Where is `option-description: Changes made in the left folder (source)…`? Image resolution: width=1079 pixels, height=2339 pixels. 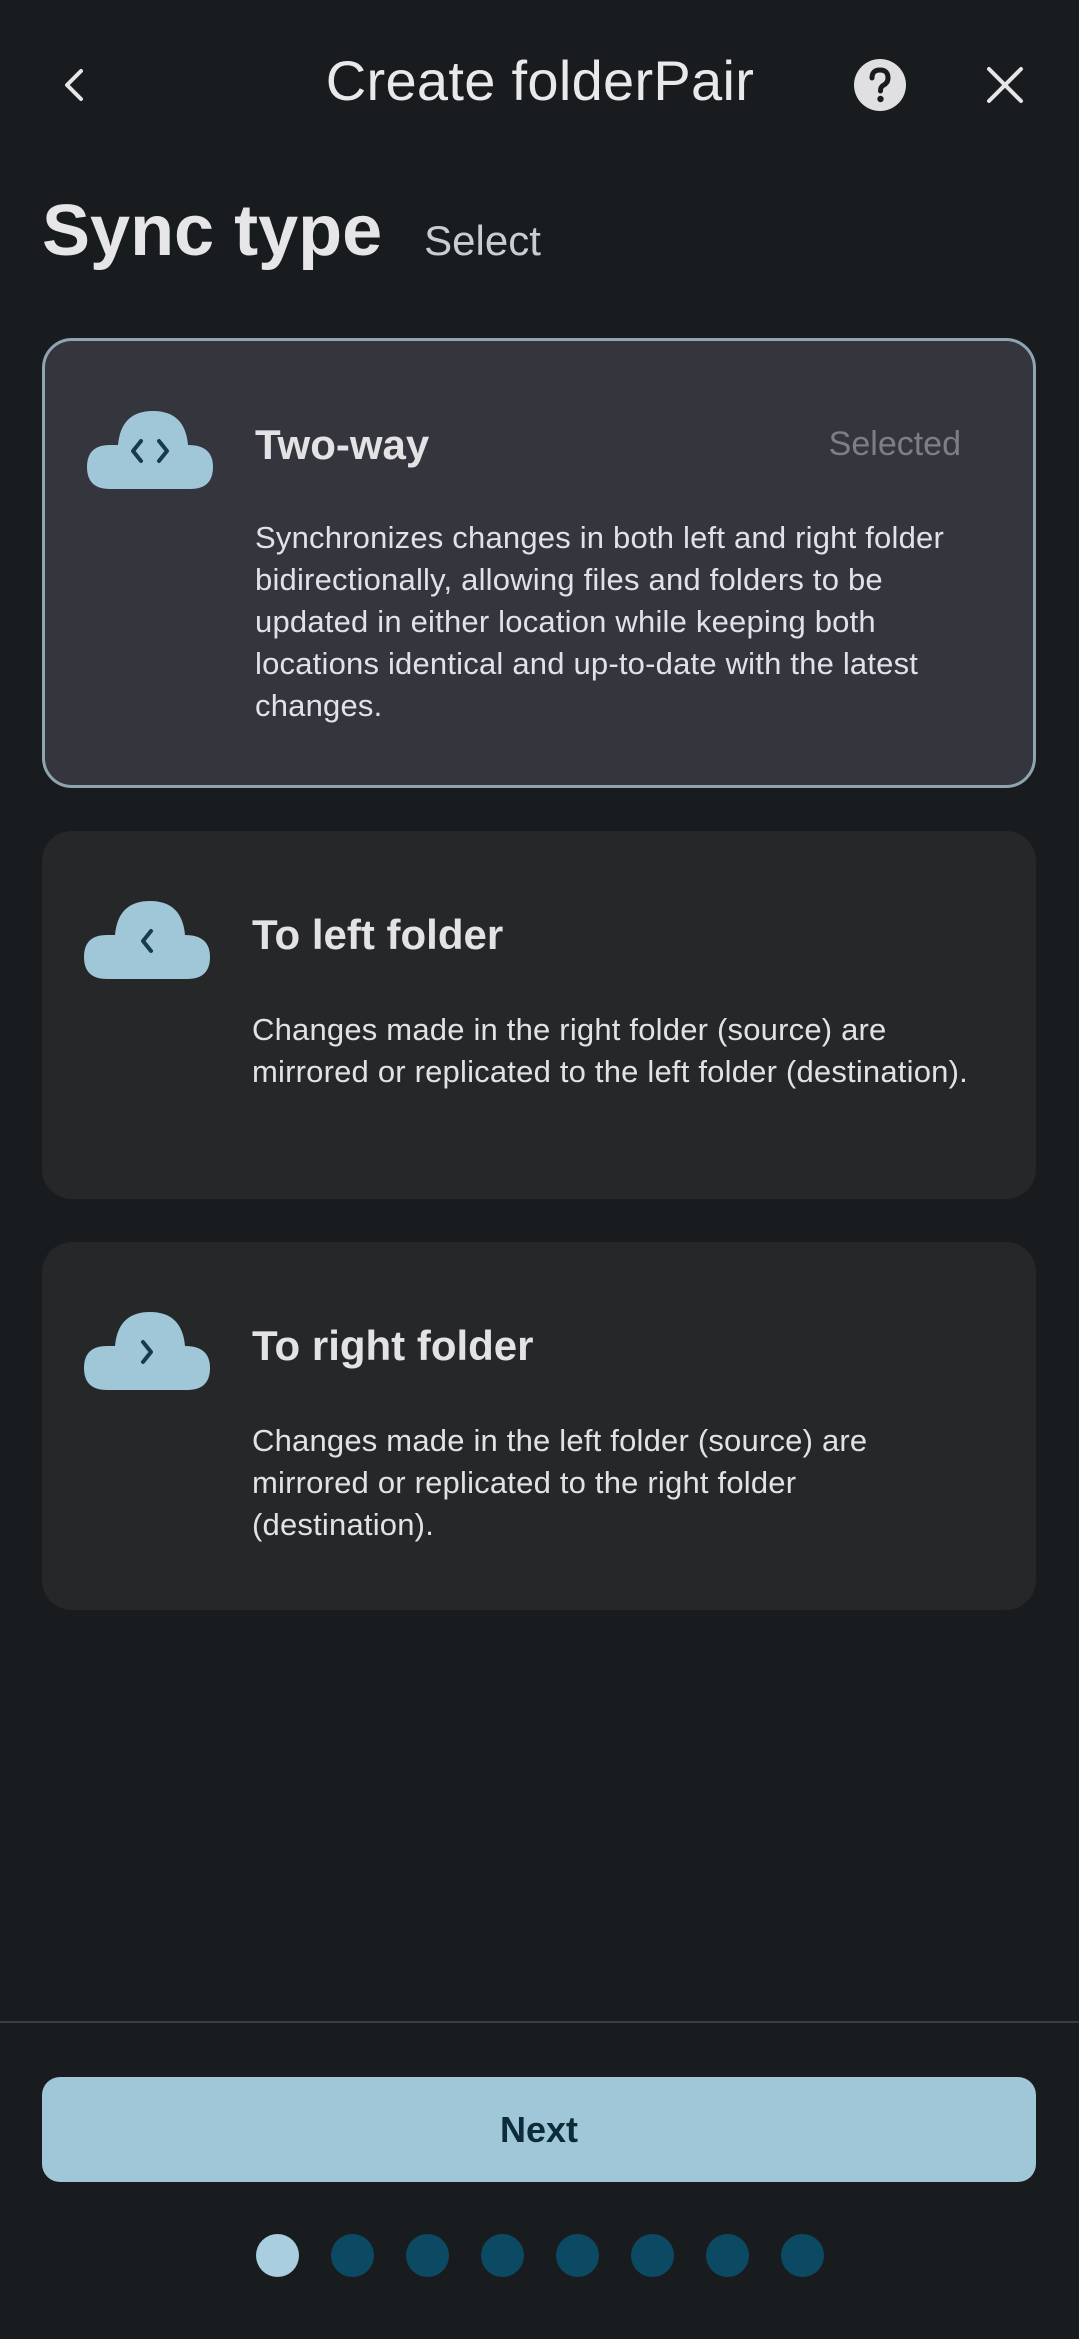 option-description: Changes made in the left folder (source)… is located at coordinates (560, 1482).